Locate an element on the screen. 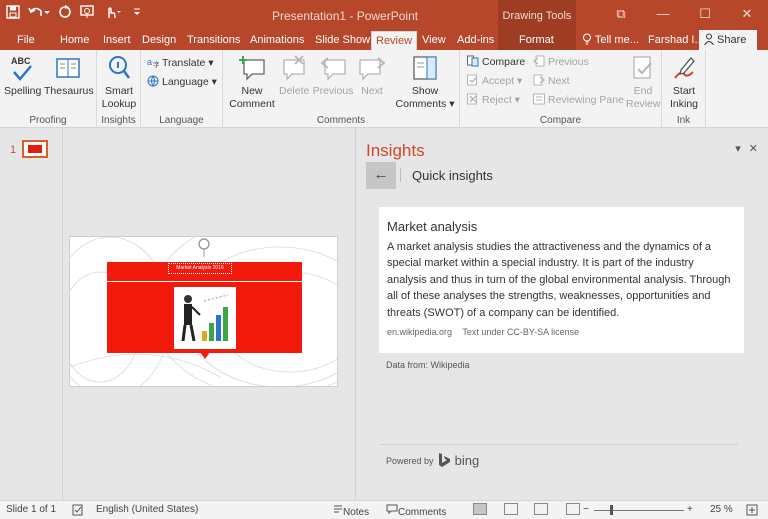 This screenshot has width=768, height=519. next-change-icon is located at coordinates (539, 80).